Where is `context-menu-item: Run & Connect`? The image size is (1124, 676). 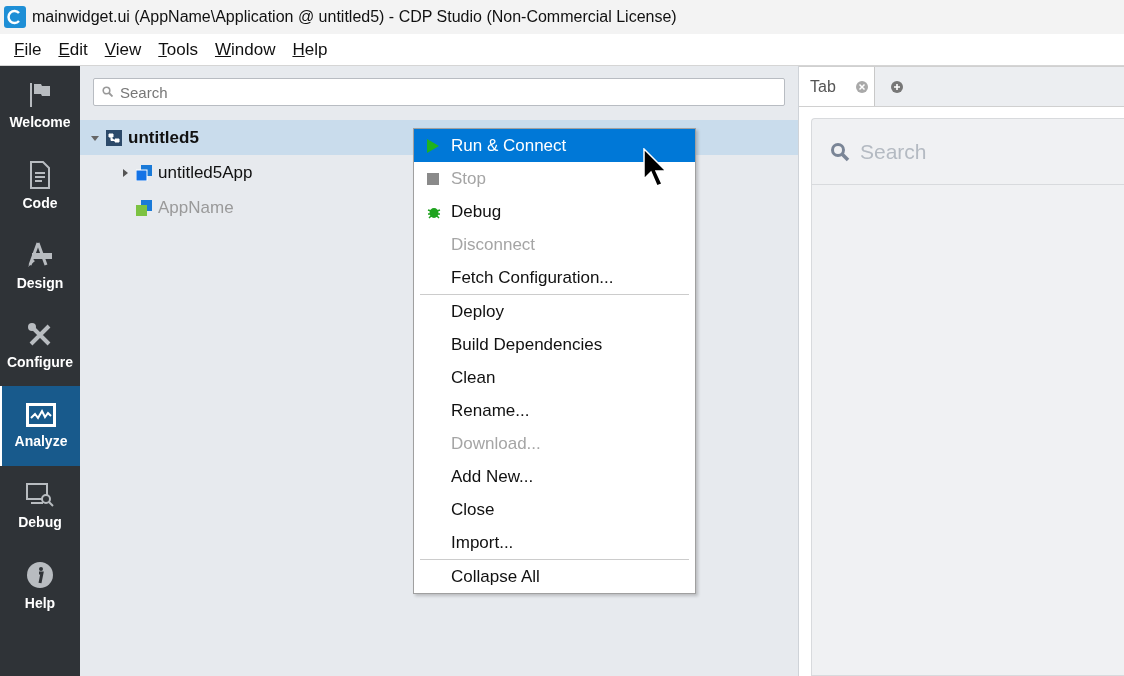
context-menu-item: Run & Connect is located at coordinates (554, 145).